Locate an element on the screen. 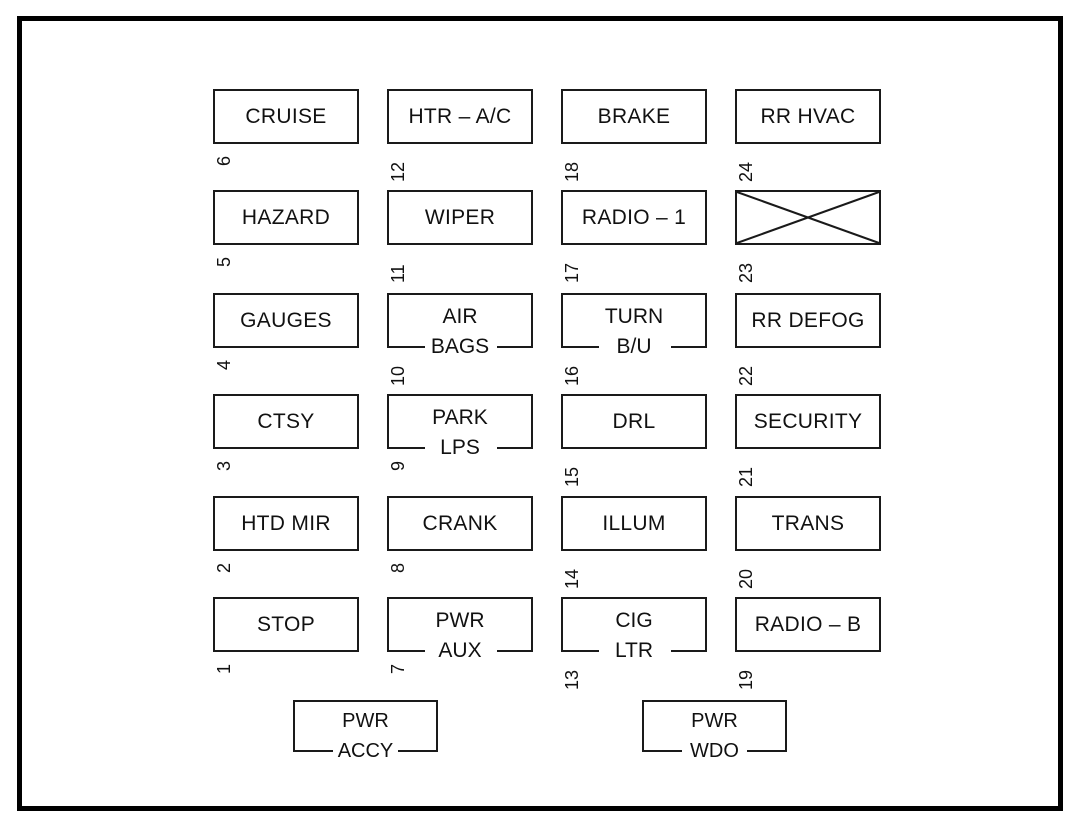 Image resolution: width=1077 pixels, height=820 pixels. large-fuse-accy: PWR ACCY is located at coordinates (365, 731).